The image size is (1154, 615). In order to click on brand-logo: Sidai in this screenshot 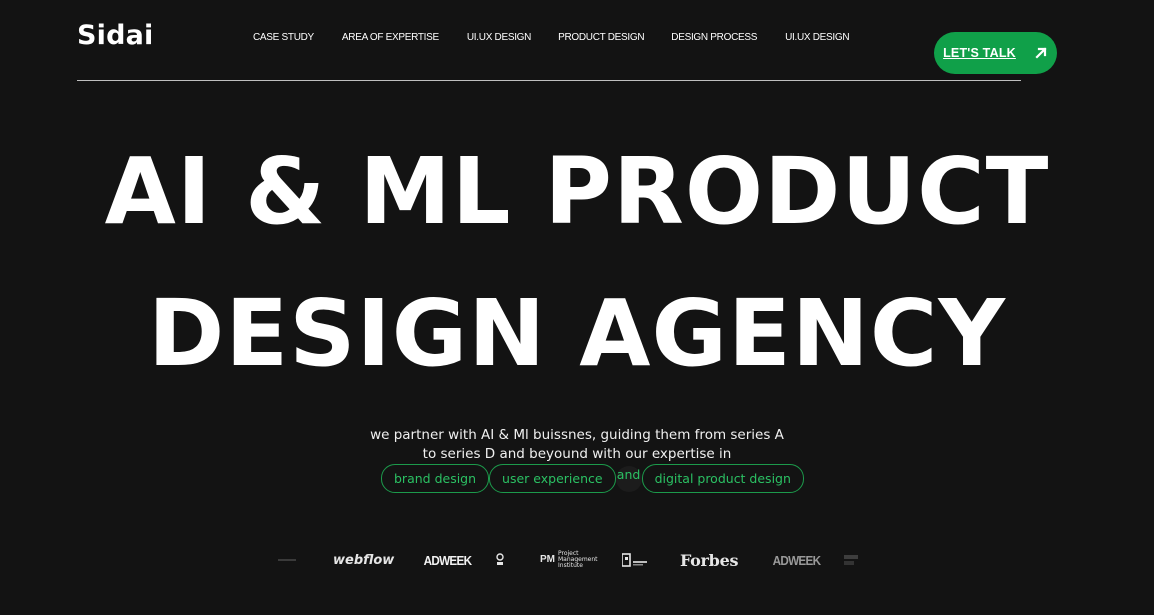, I will do `click(115, 35)`.